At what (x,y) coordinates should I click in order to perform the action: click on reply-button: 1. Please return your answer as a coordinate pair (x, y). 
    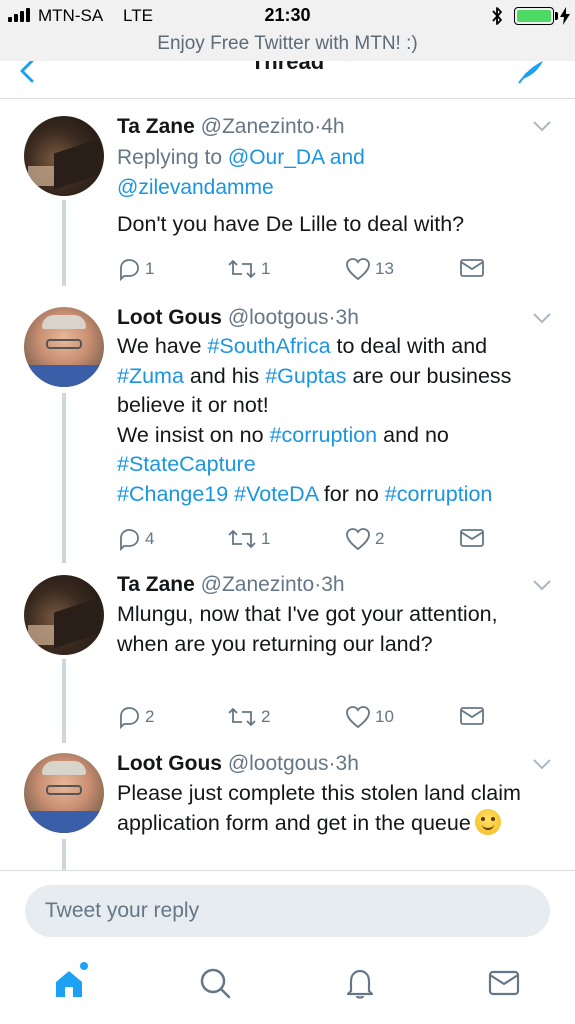
    Looking at the image, I should click on (135, 269).